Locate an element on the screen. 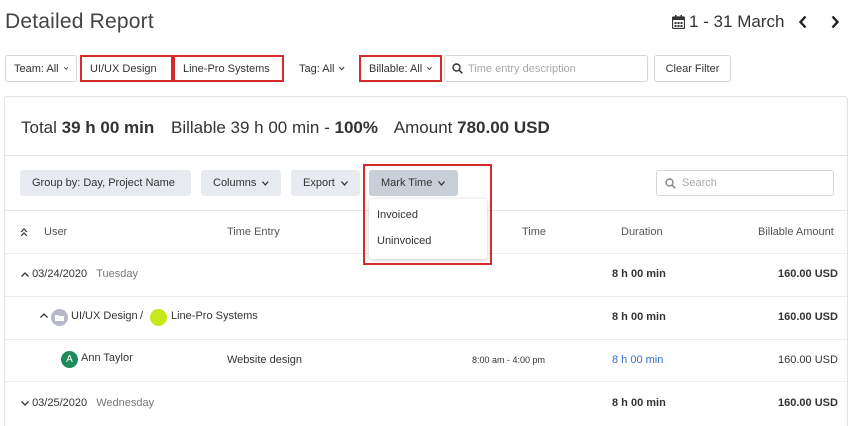  description-search-input: Time entry description is located at coordinates (546, 68).